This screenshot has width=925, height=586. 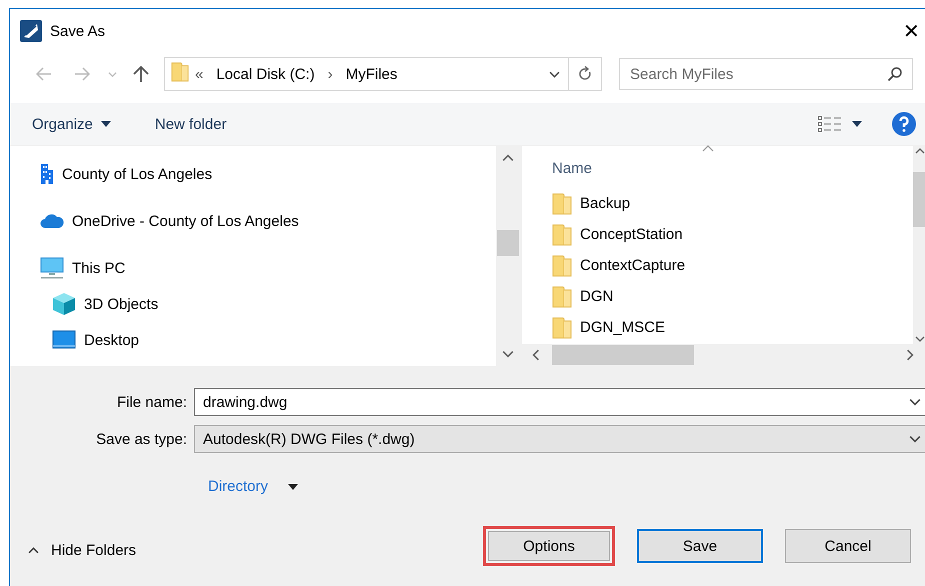 I want to click on new-folder-button: New folder, so click(x=190, y=124).